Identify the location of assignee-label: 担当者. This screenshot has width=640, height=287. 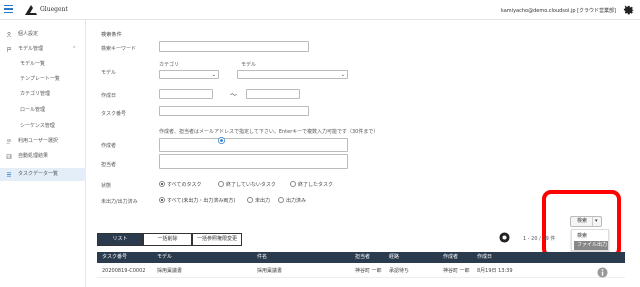
(109, 165).